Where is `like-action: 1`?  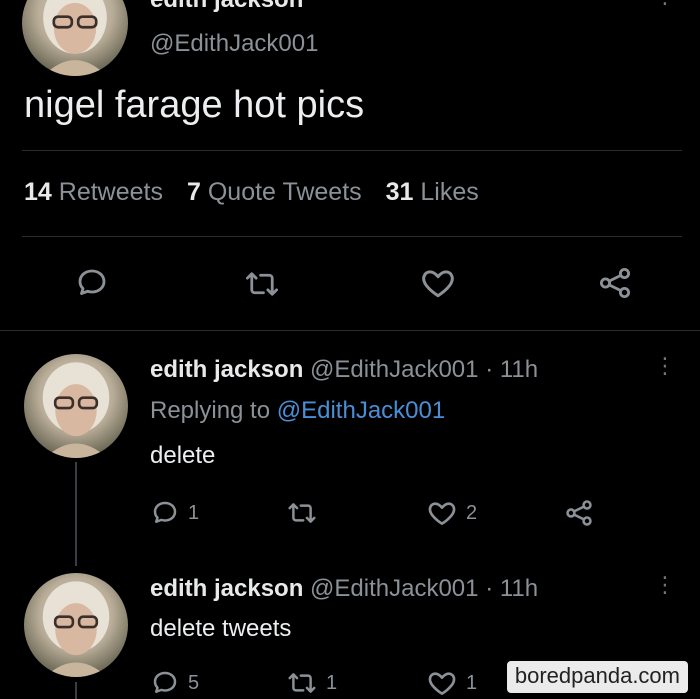
like-action: 1 is located at coordinates (451, 683).